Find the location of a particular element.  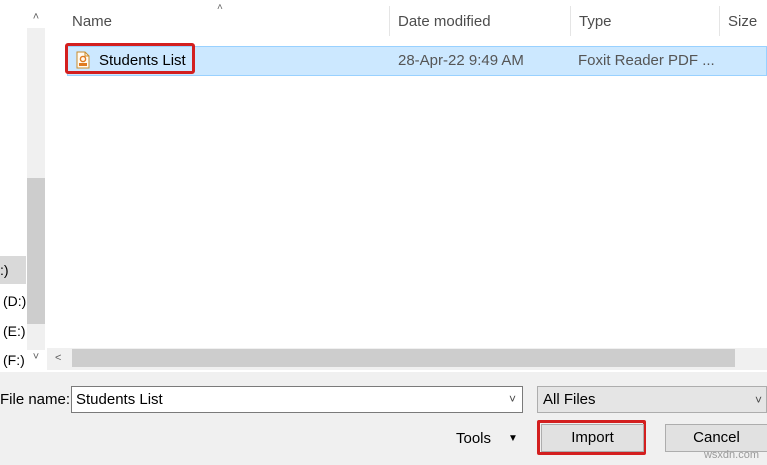

navigation-pane: ˄ :) (D:) (E:) (F:) ˅ is located at coordinates (23, 186).